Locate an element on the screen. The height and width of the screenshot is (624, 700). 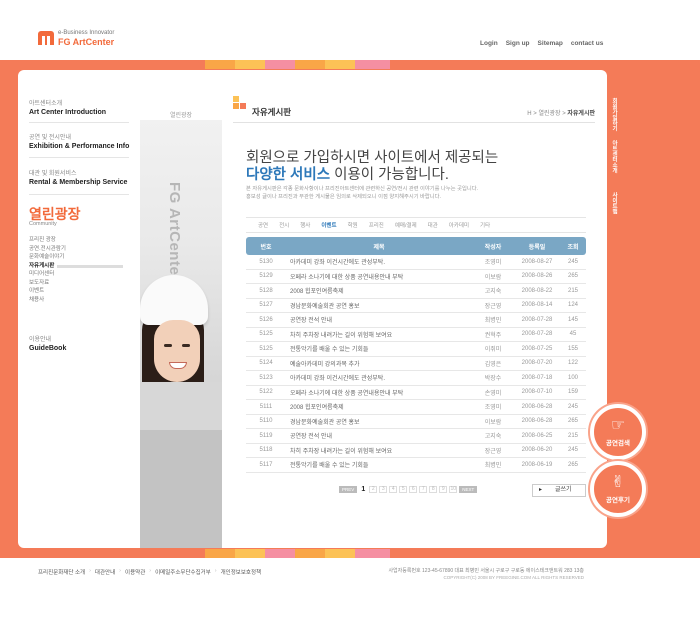
page-number: 3 is located at coordinates (383, 489).